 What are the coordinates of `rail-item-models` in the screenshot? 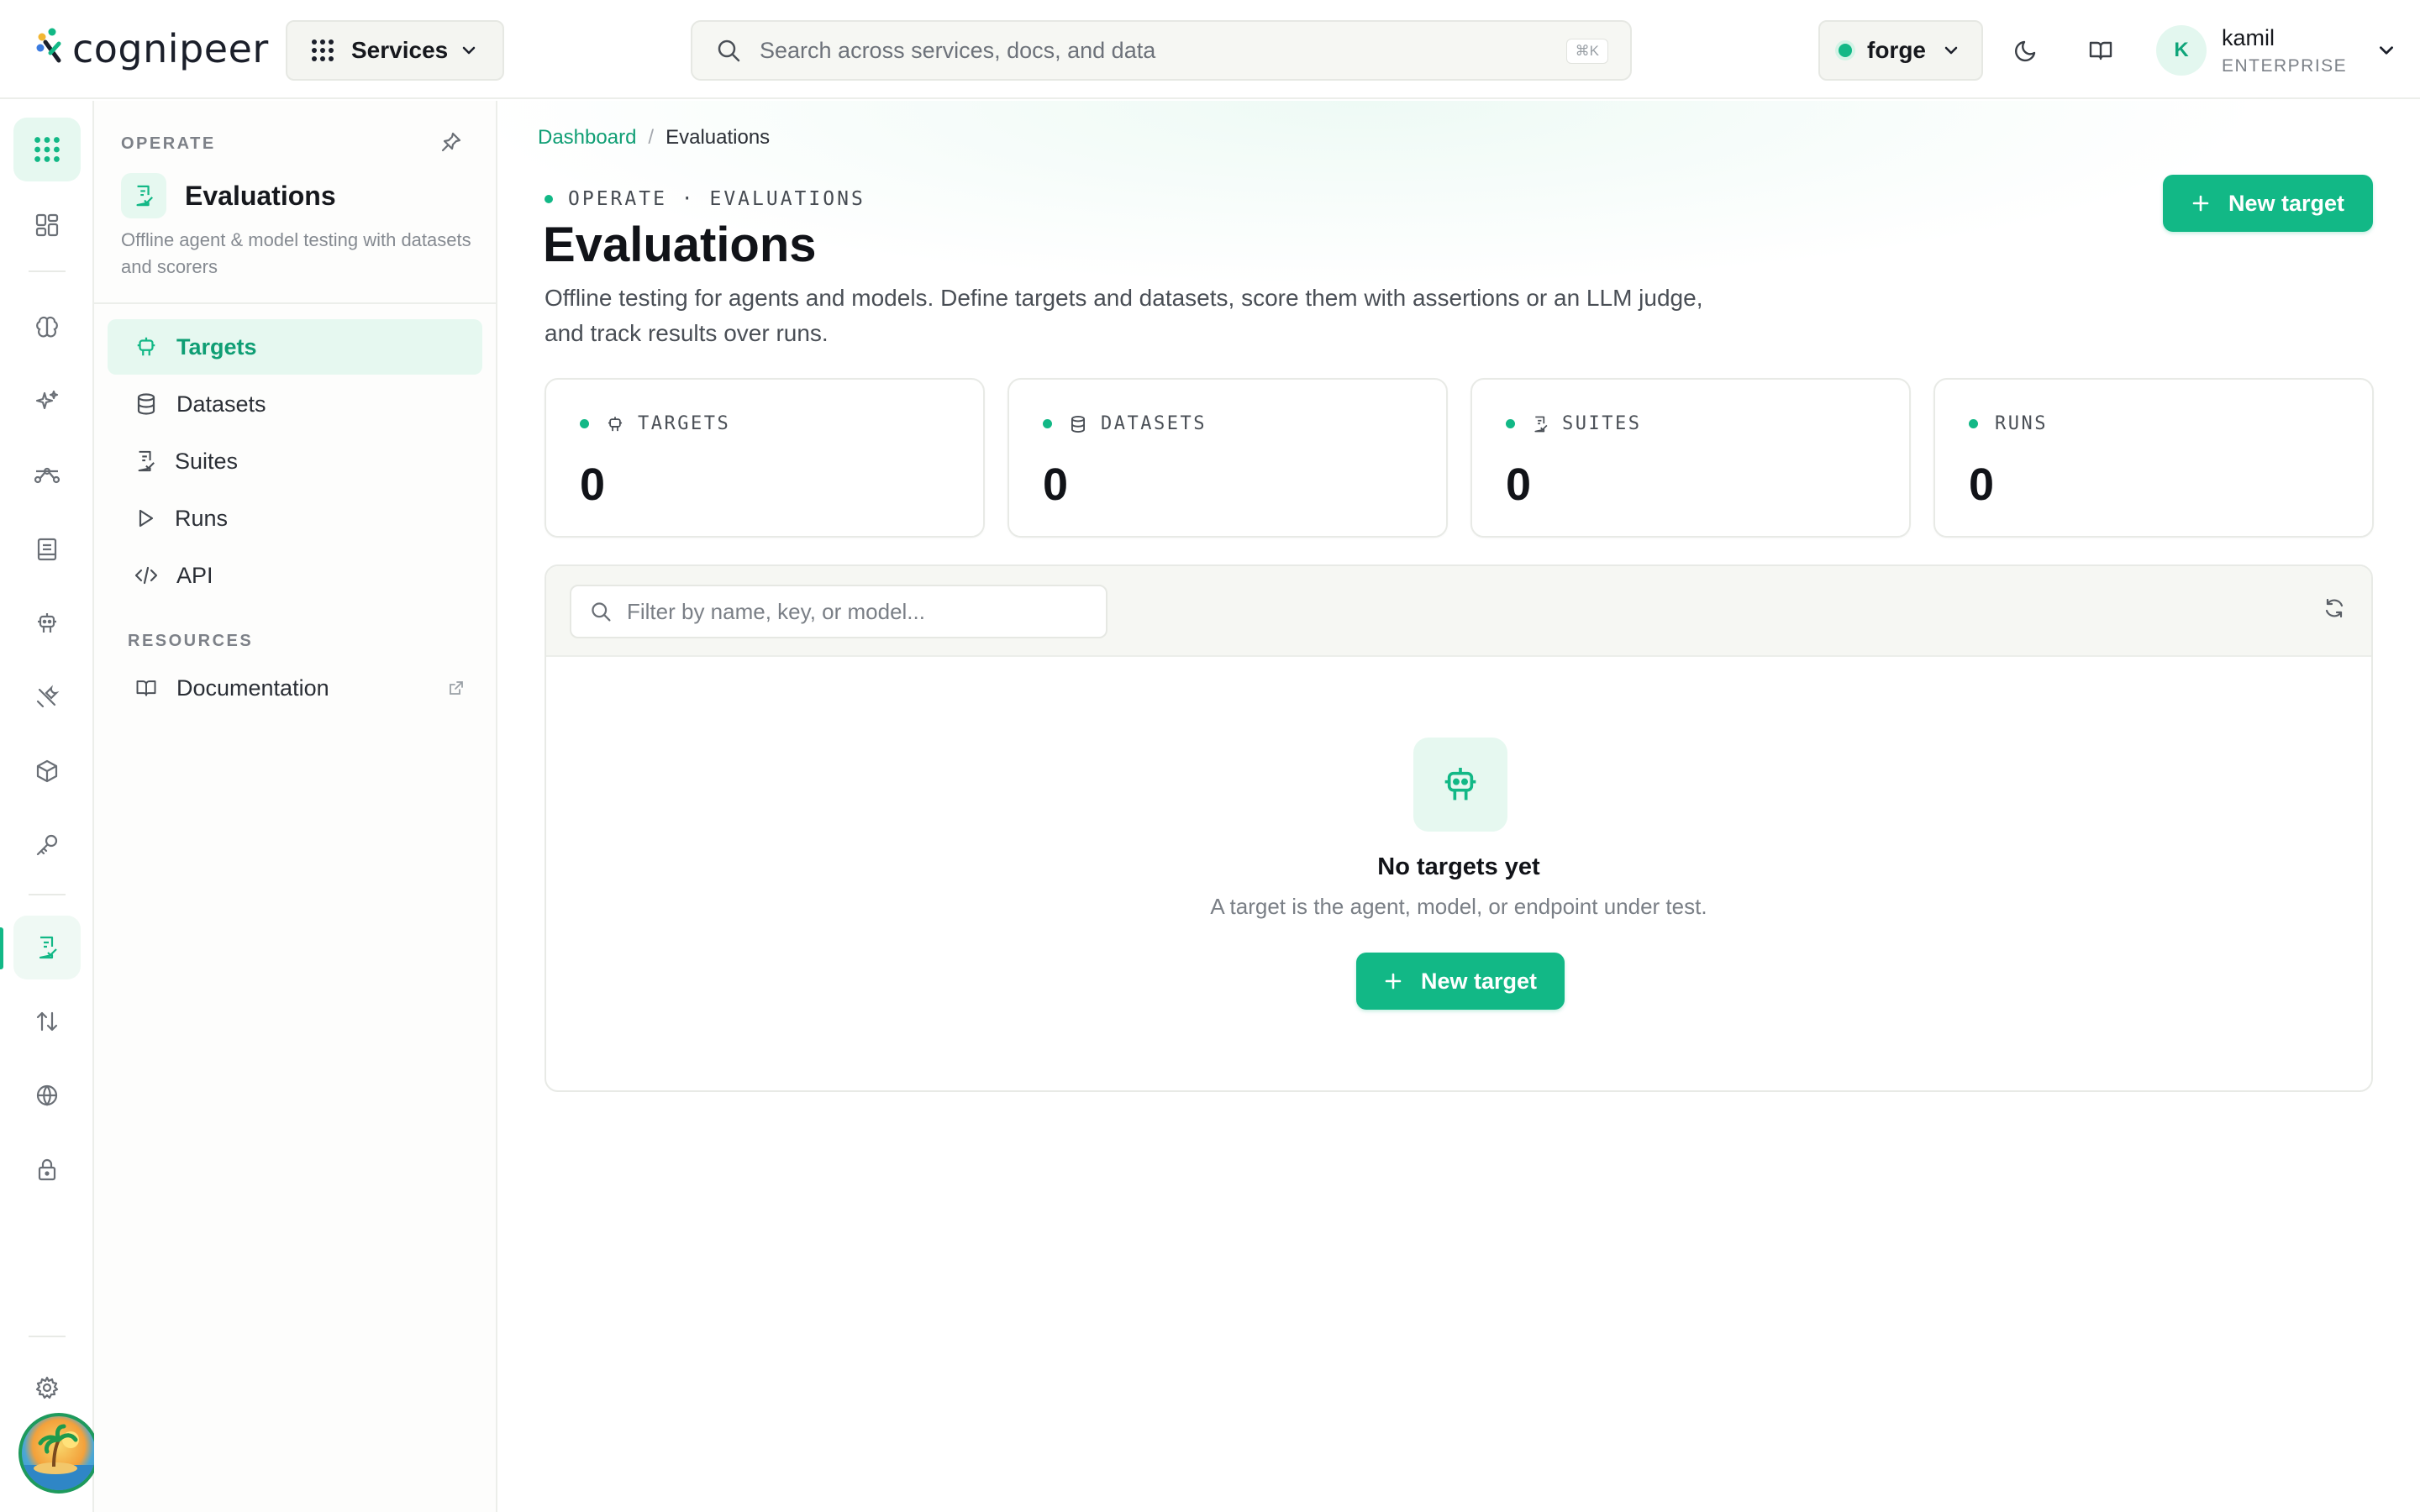 It's located at (47, 328).